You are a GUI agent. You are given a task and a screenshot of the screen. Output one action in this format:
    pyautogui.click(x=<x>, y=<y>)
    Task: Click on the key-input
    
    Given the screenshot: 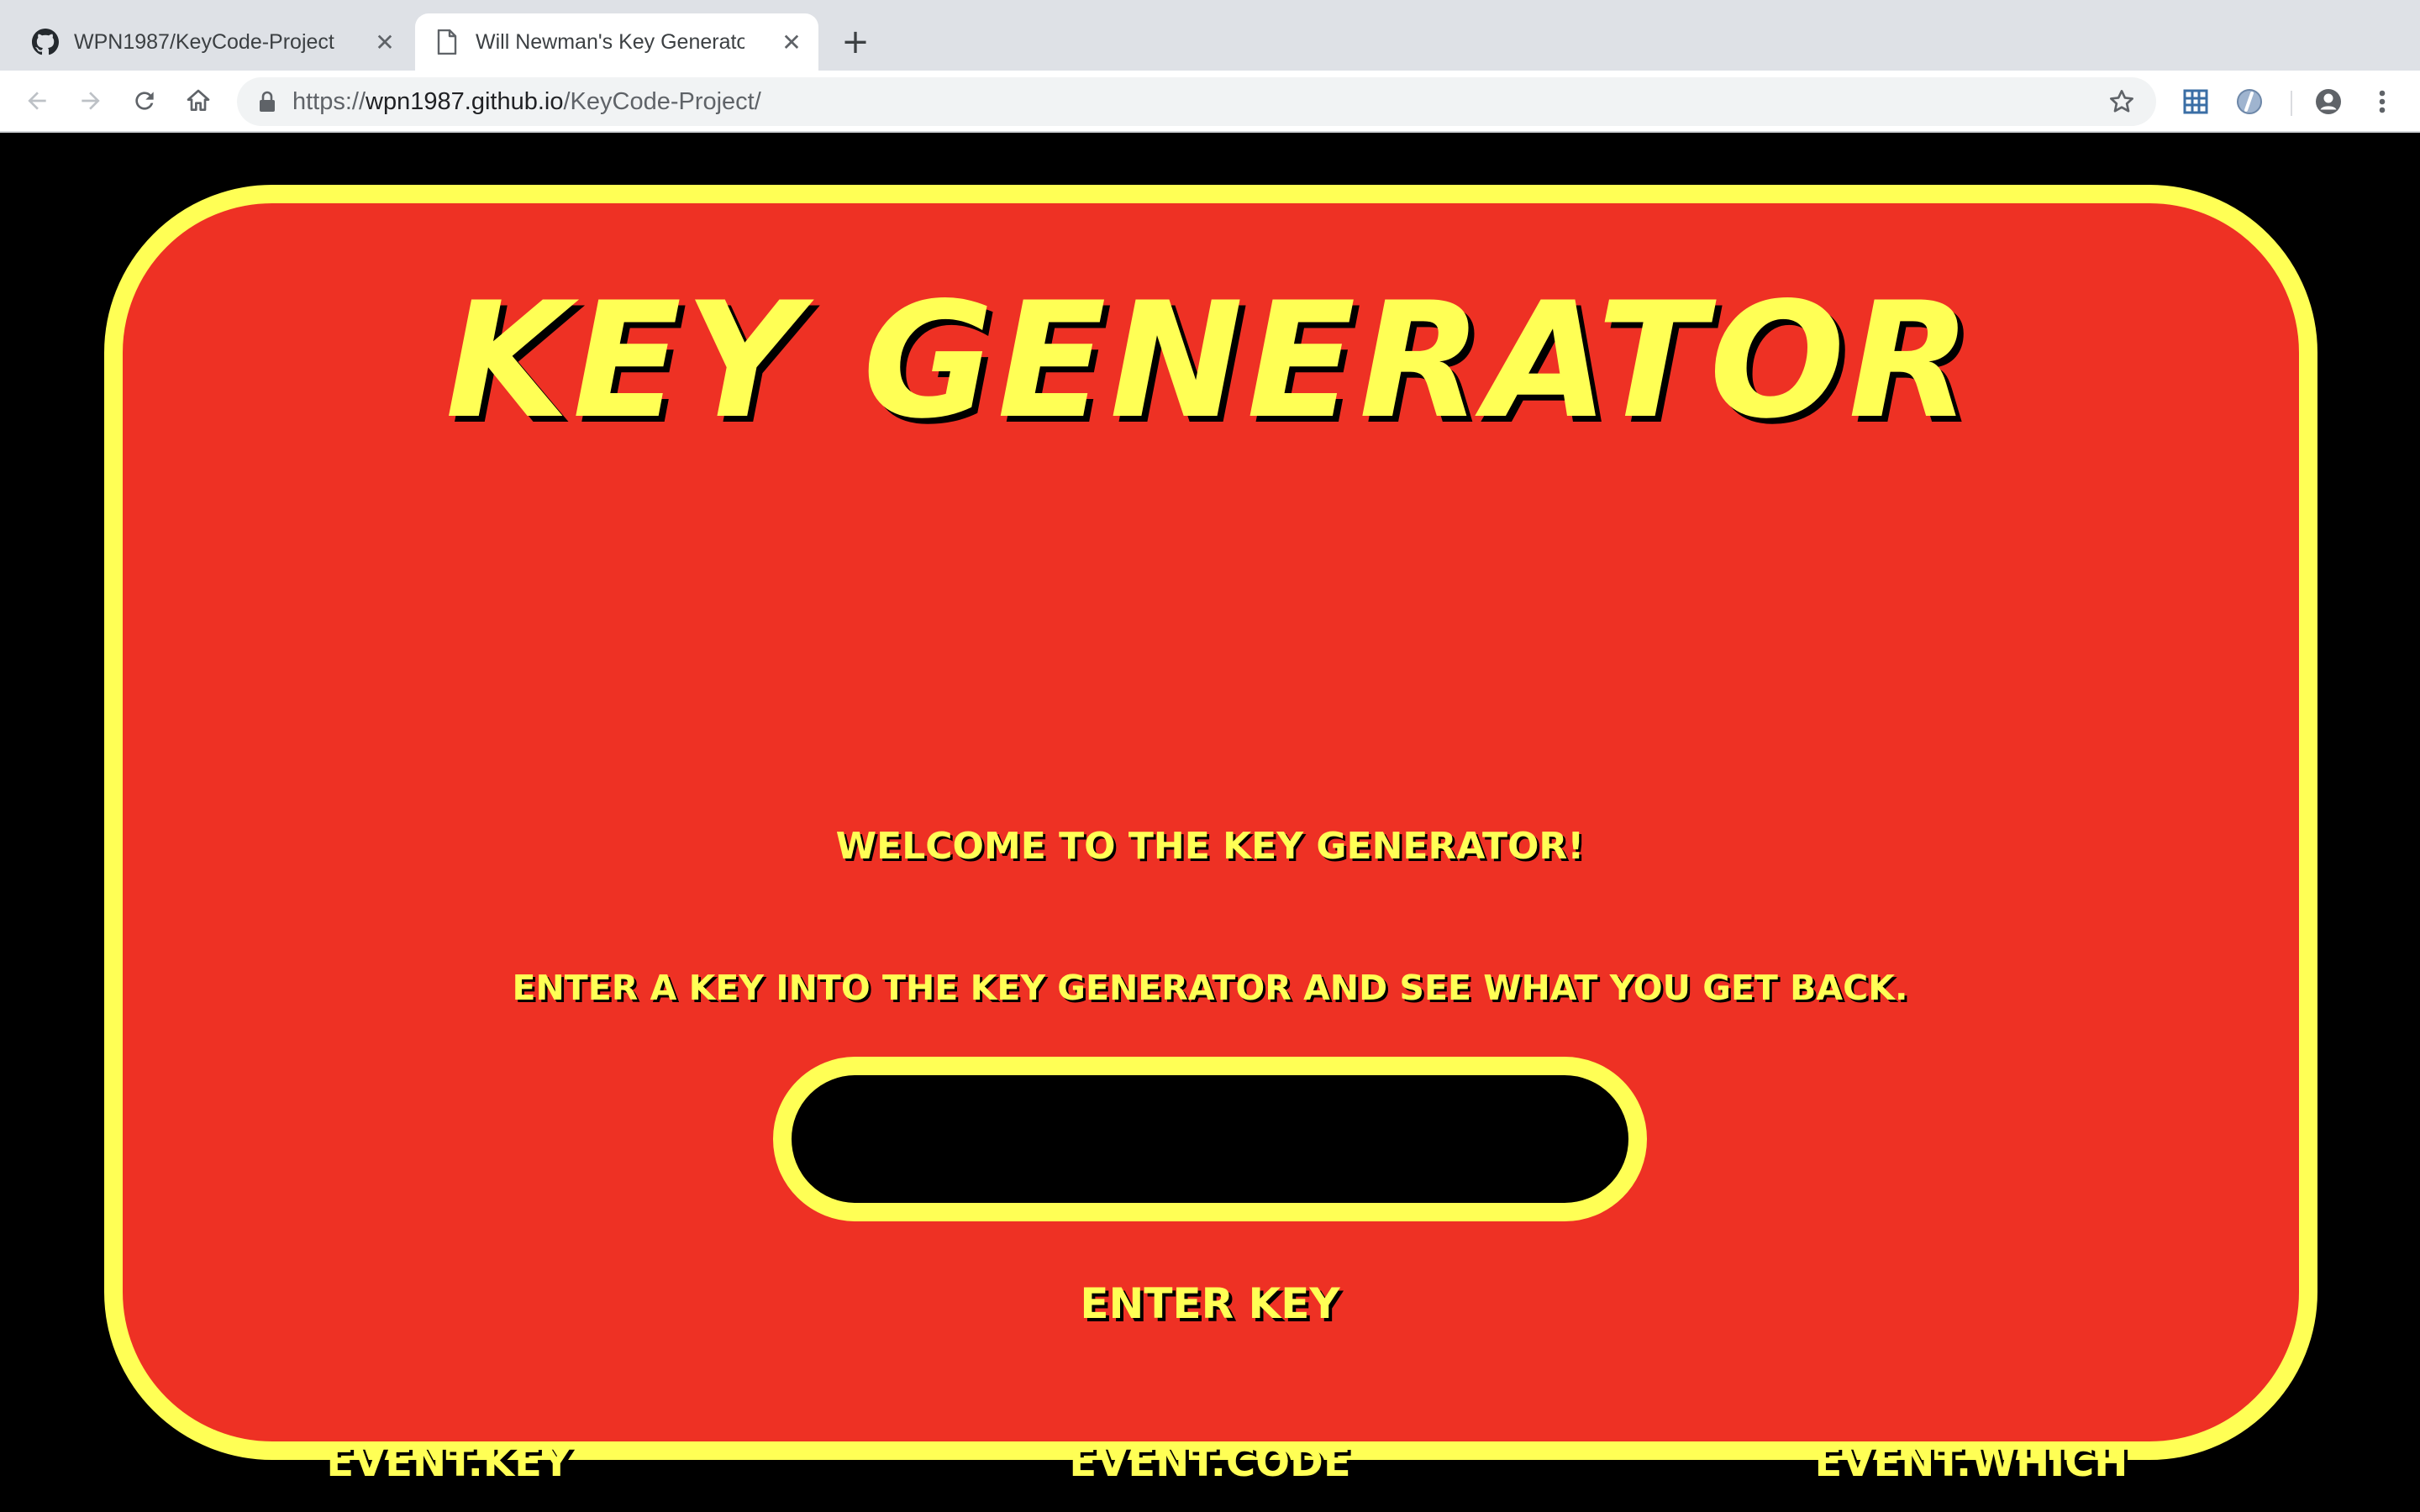 What is the action you would take?
    pyautogui.click(x=1210, y=1139)
    